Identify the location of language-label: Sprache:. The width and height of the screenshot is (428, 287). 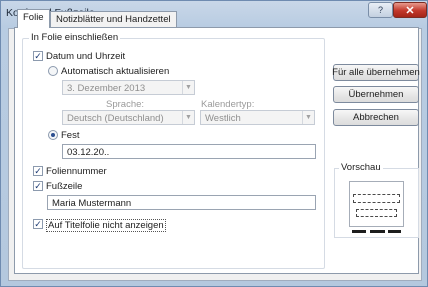
(125, 104).